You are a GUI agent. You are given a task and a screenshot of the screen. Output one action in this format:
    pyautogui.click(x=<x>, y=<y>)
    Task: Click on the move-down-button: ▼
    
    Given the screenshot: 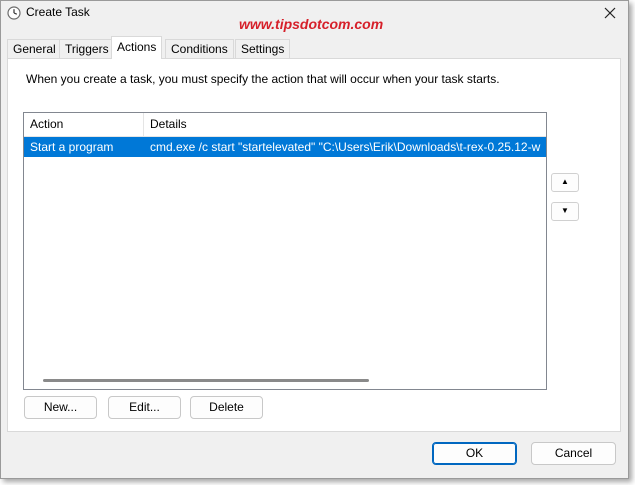 What is the action you would take?
    pyautogui.click(x=565, y=211)
    